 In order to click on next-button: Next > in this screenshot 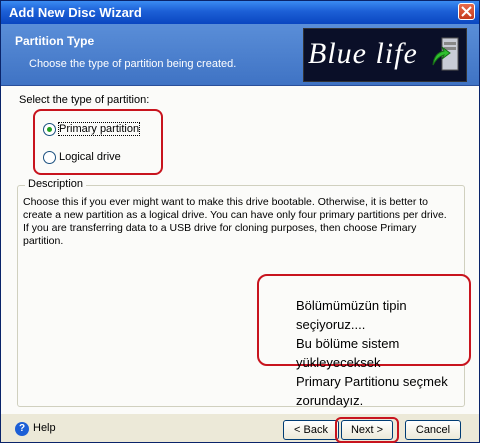, I will do `click(367, 430)`.